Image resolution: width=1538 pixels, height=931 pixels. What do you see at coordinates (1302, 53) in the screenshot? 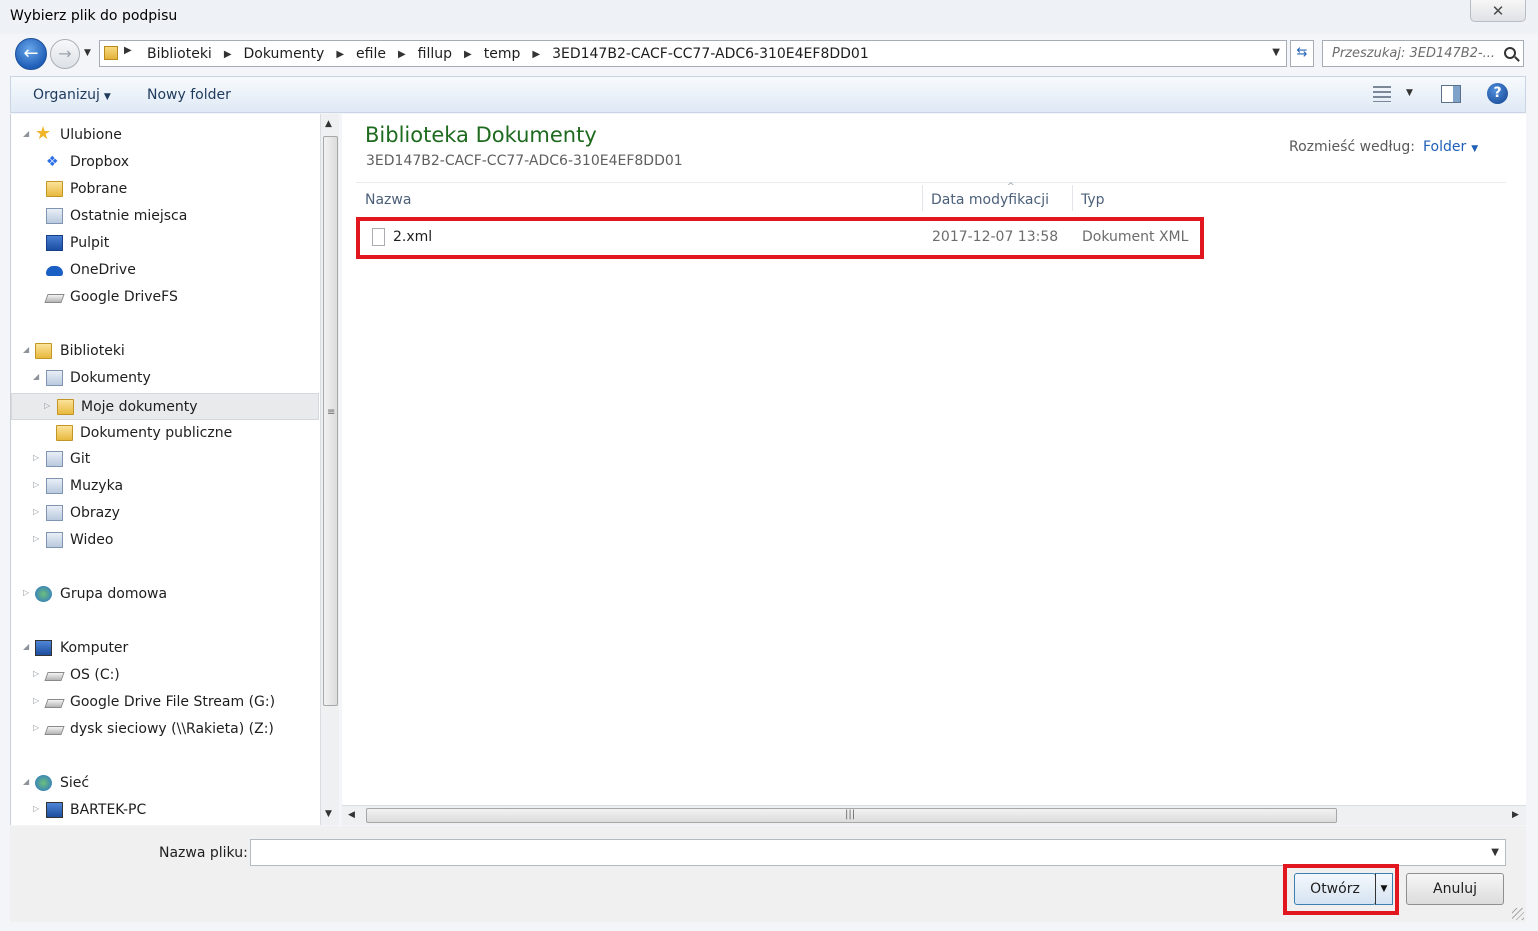
I see `refresh-button: ⇆` at bounding box center [1302, 53].